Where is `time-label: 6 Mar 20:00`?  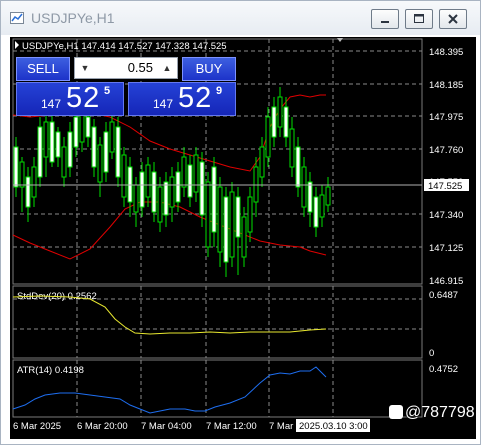 time-label: 6 Mar 20:00 is located at coordinates (102, 426).